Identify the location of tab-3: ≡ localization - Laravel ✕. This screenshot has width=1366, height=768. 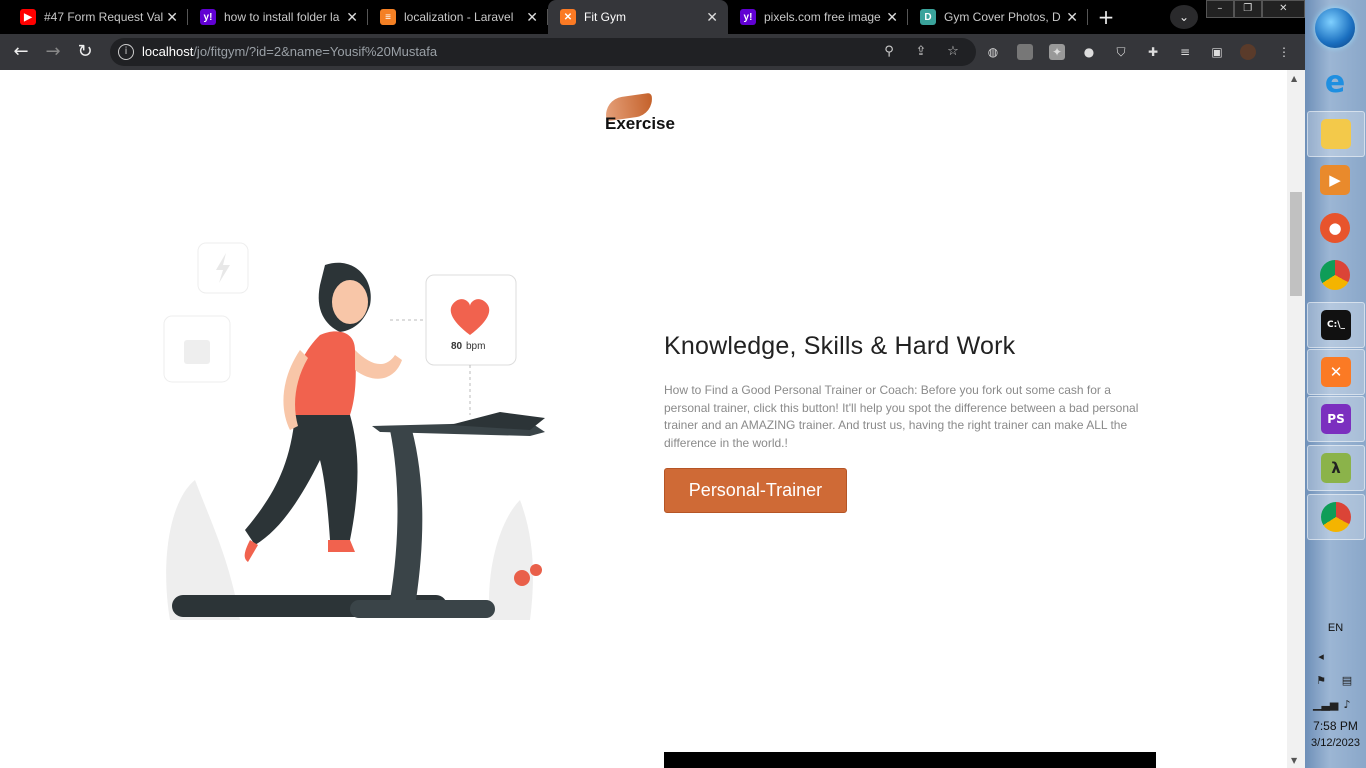
(458, 17).